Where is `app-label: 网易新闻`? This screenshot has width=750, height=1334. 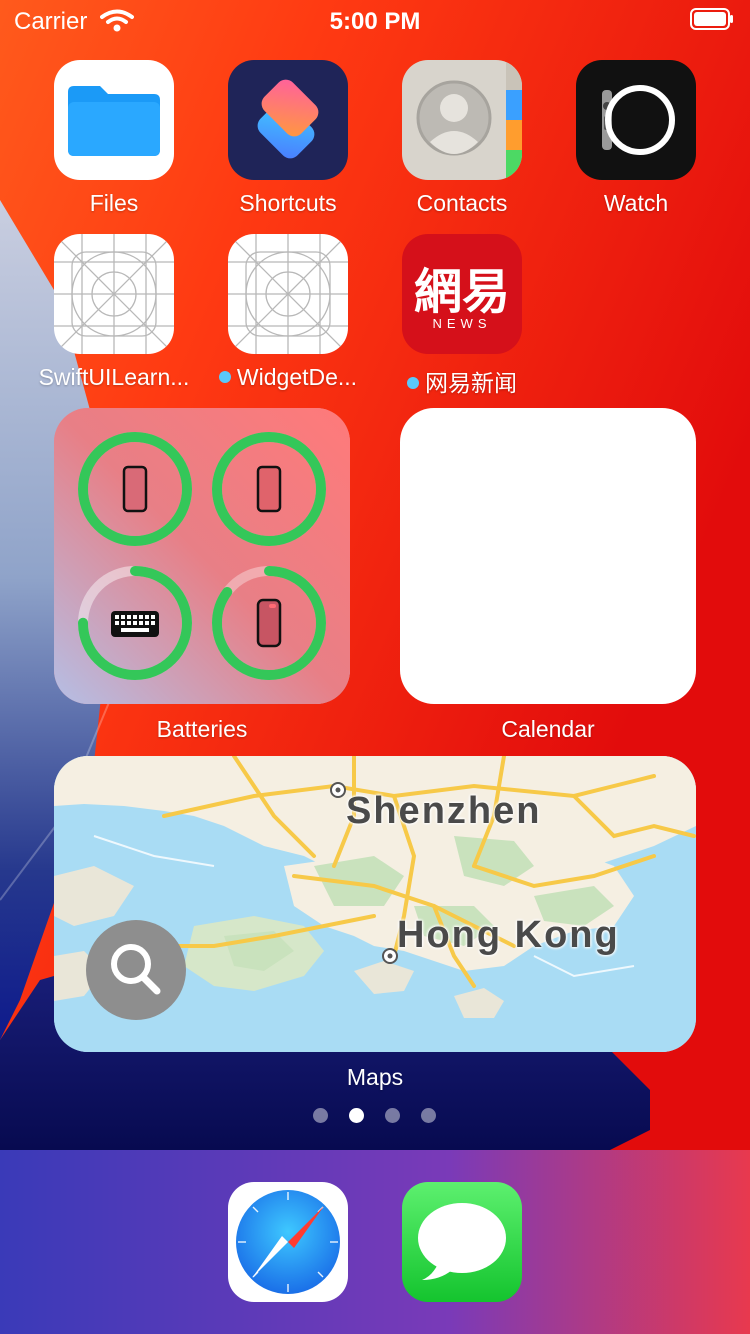
app-label: 网易新闻 is located at coordinates (471, 383).